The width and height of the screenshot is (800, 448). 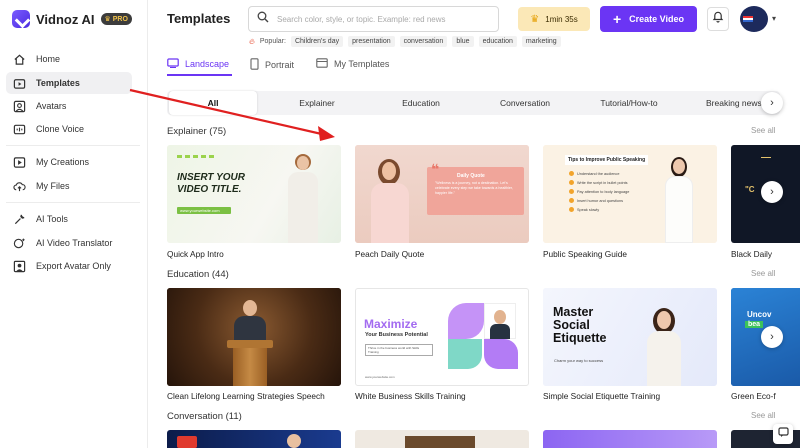 What do you see at coordinates (435, 169) in the screenshot?
I see `quote-mark-icon: ❝` at bounding box center [435, 169].